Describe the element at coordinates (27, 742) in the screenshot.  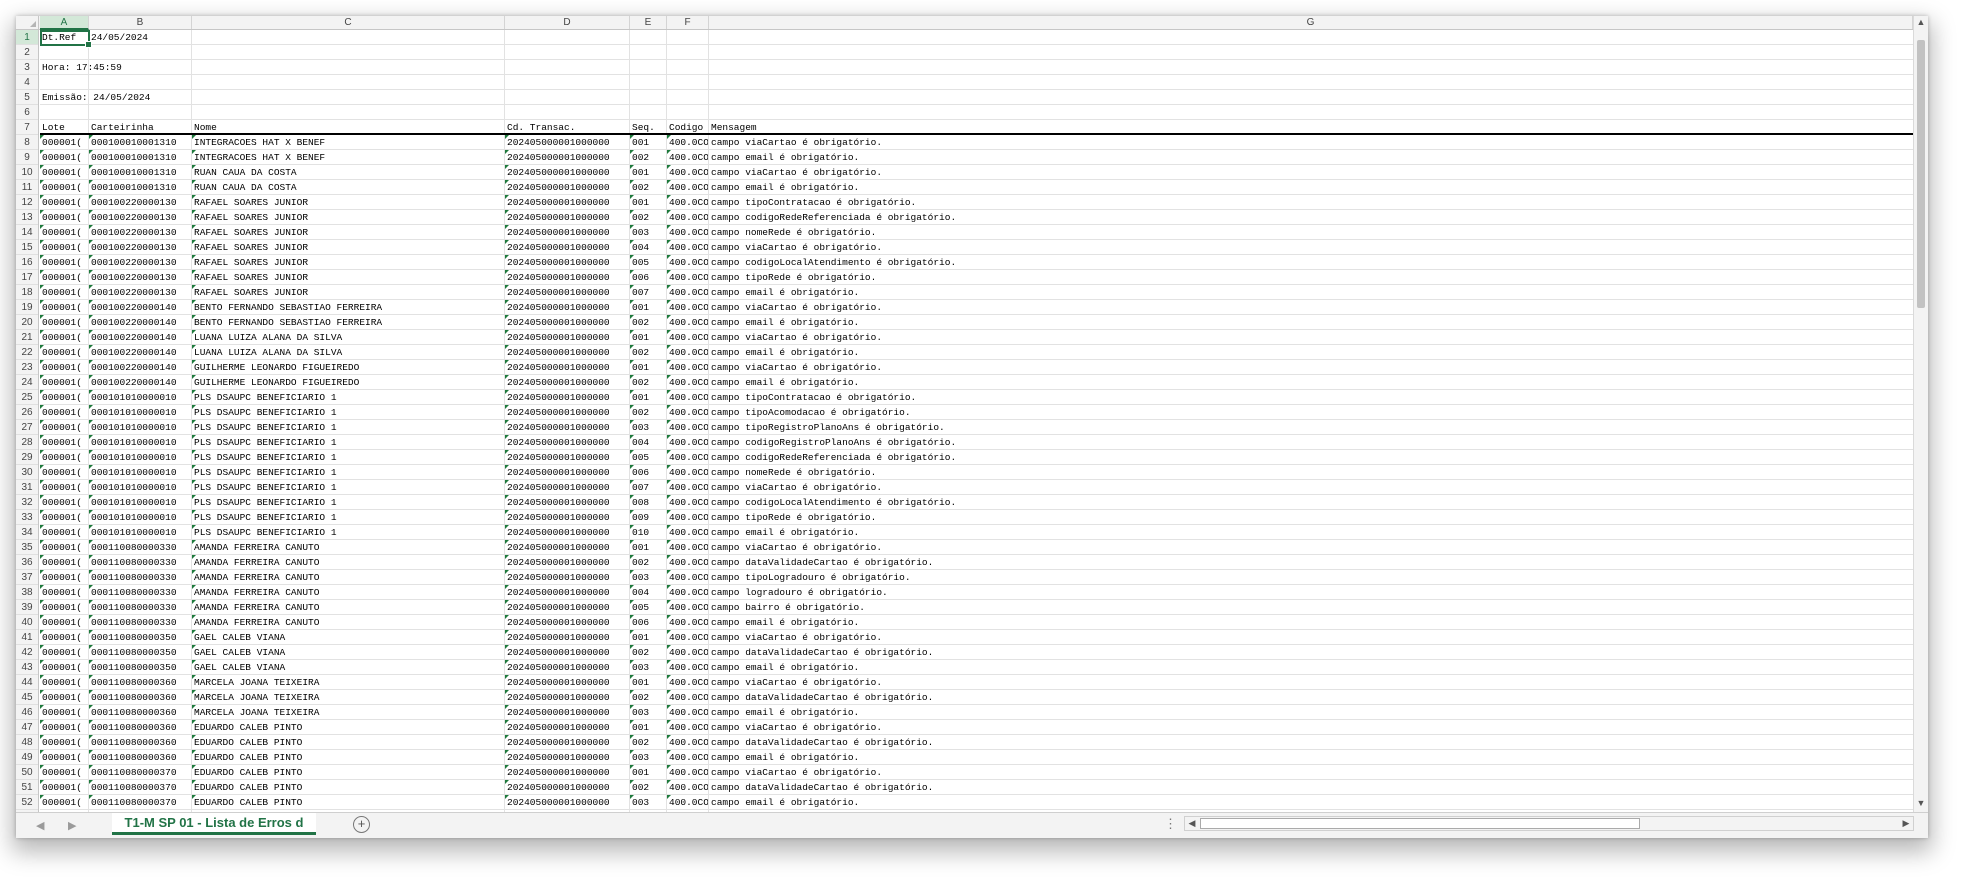
I see `row-header: 48` at that location.